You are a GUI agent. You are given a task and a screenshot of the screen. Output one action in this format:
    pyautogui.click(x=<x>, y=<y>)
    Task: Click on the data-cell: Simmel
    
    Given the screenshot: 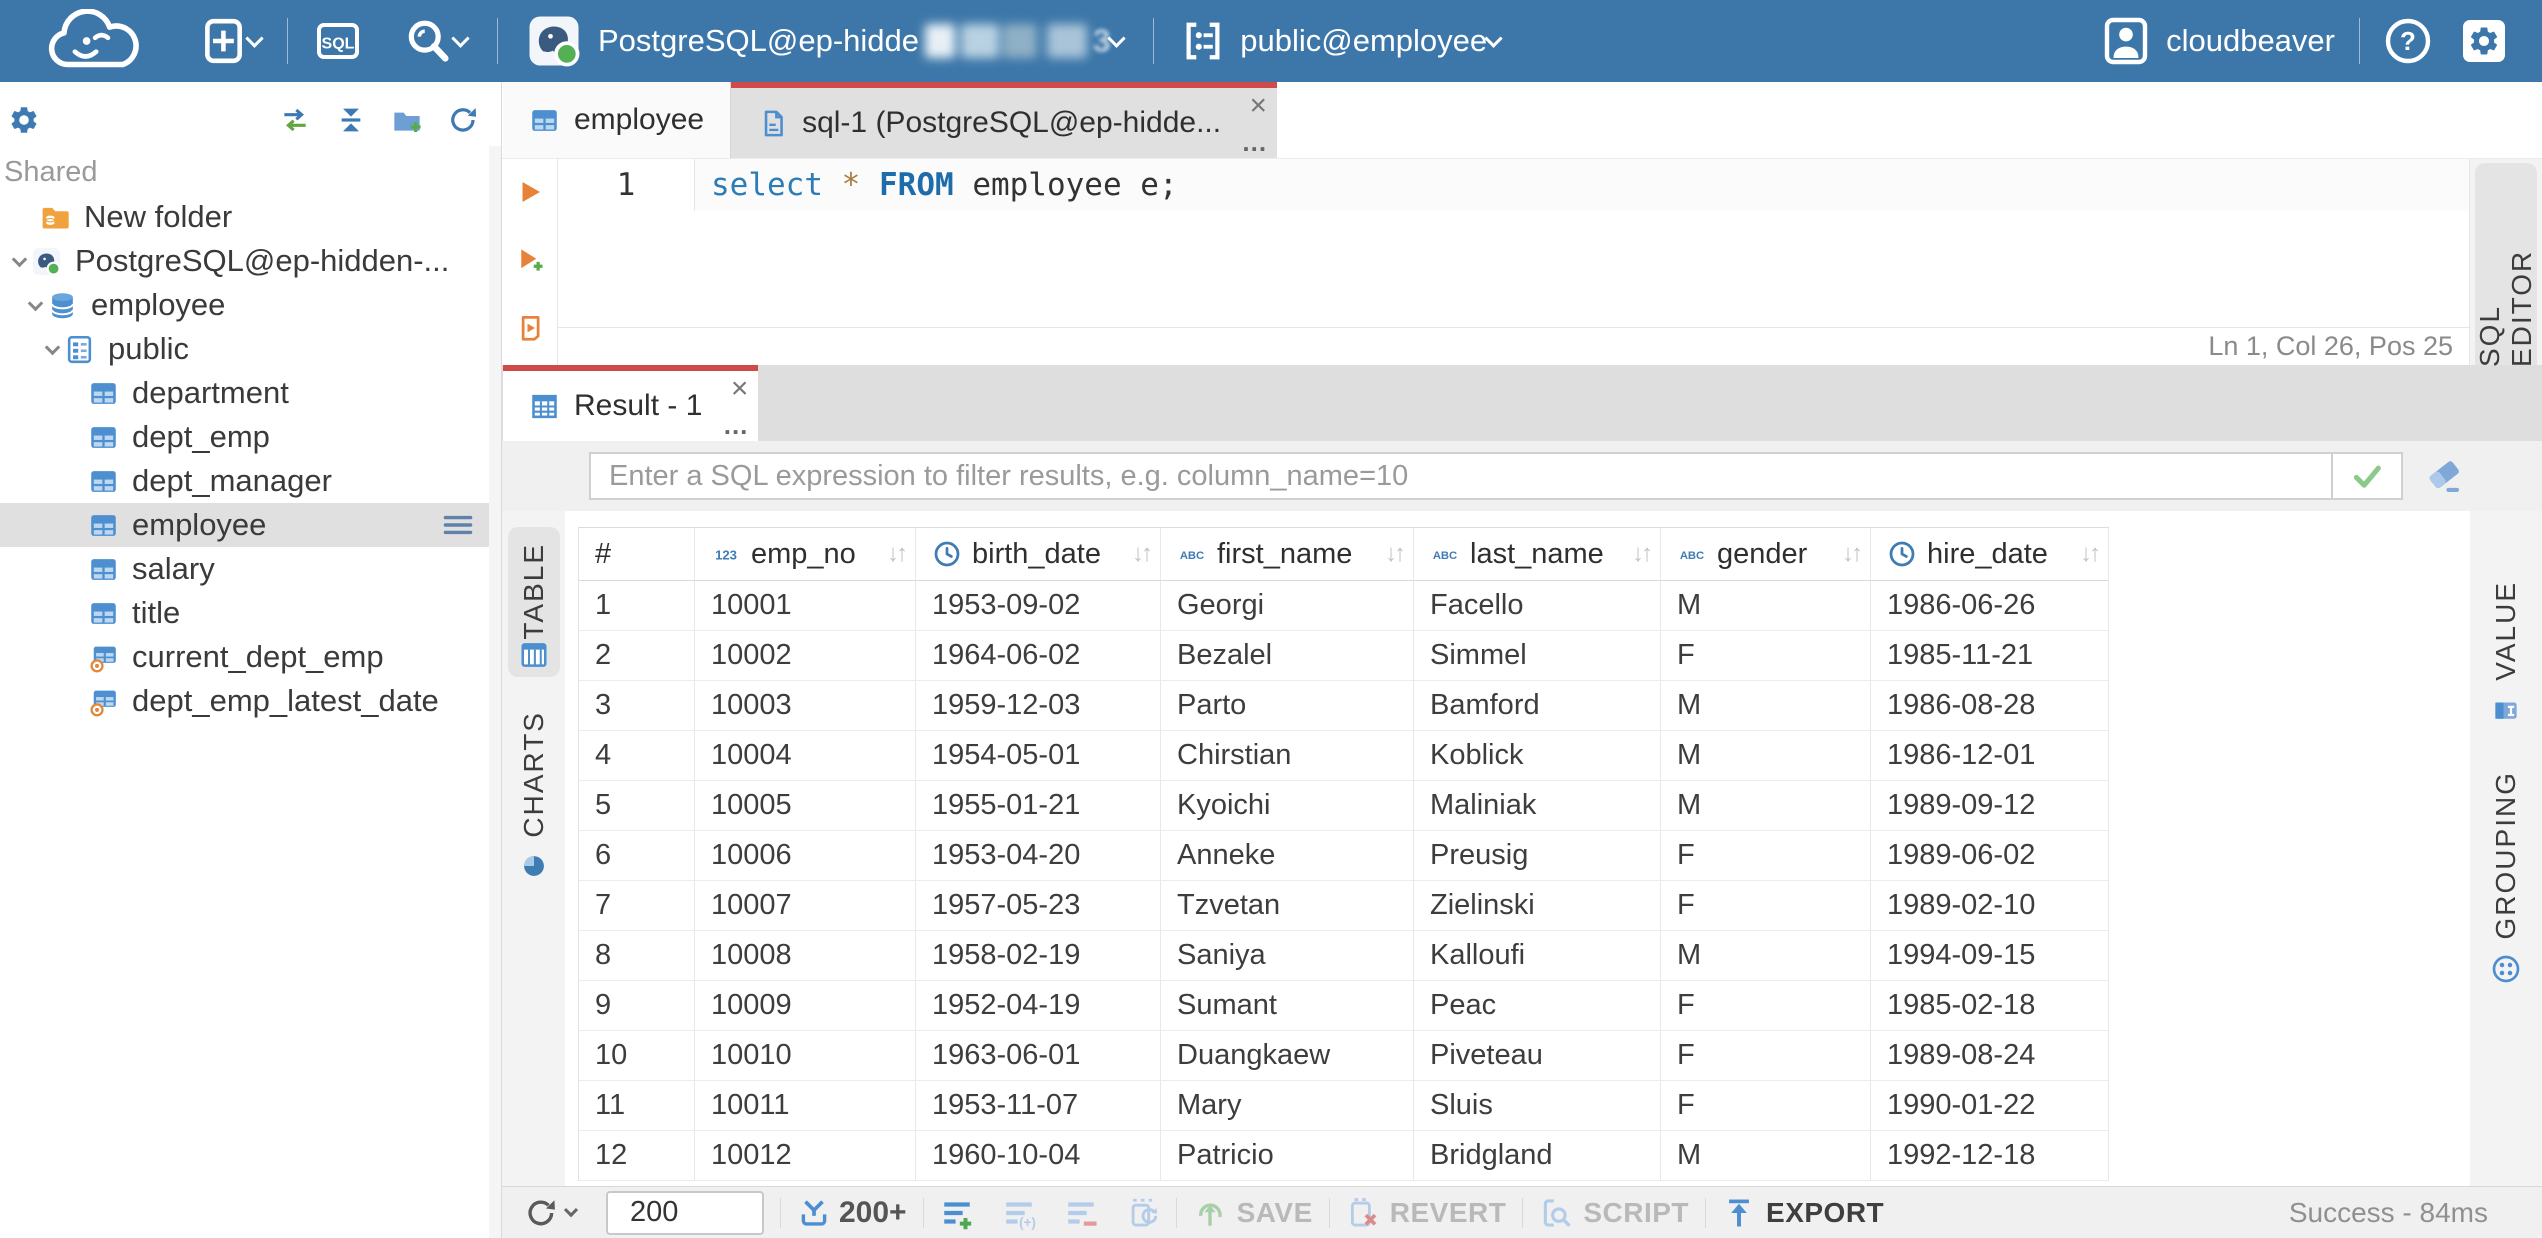 What is the action you would take?
    pyautogui.click(x=1537, y=656)
    